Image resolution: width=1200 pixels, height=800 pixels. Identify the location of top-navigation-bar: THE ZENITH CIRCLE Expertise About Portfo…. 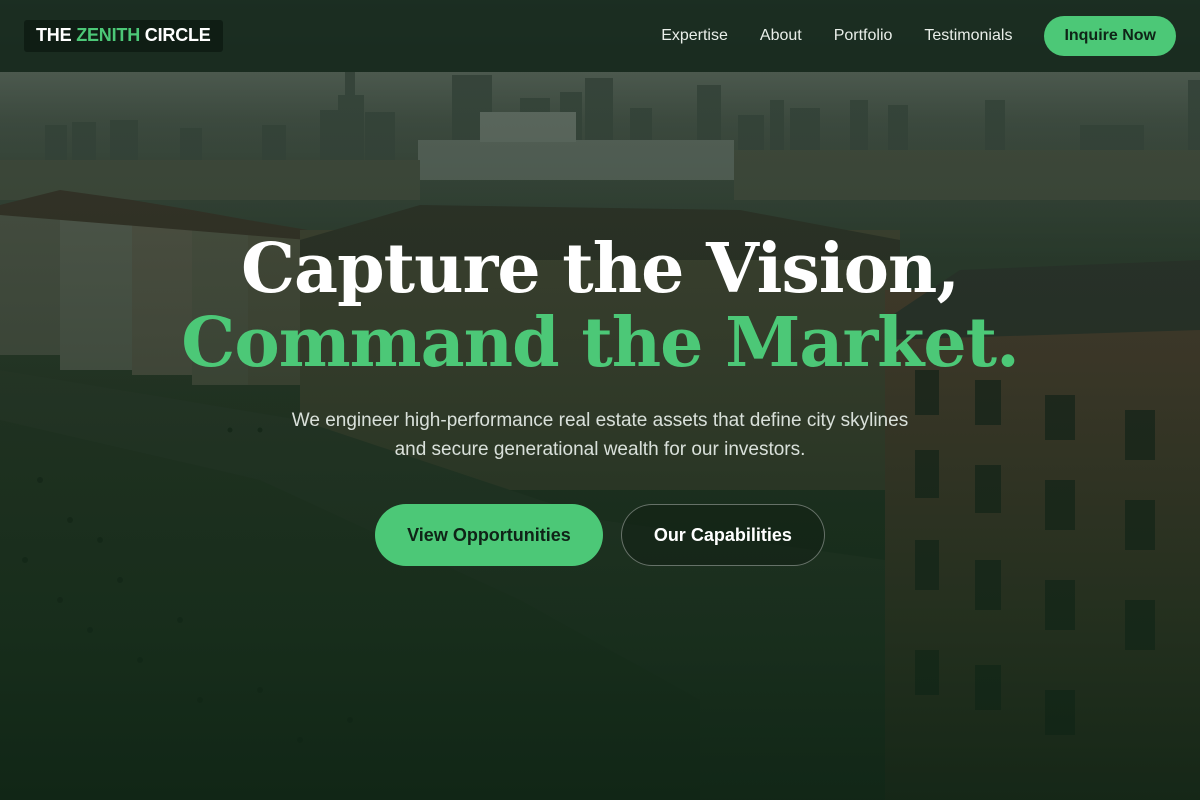
(600, 36).